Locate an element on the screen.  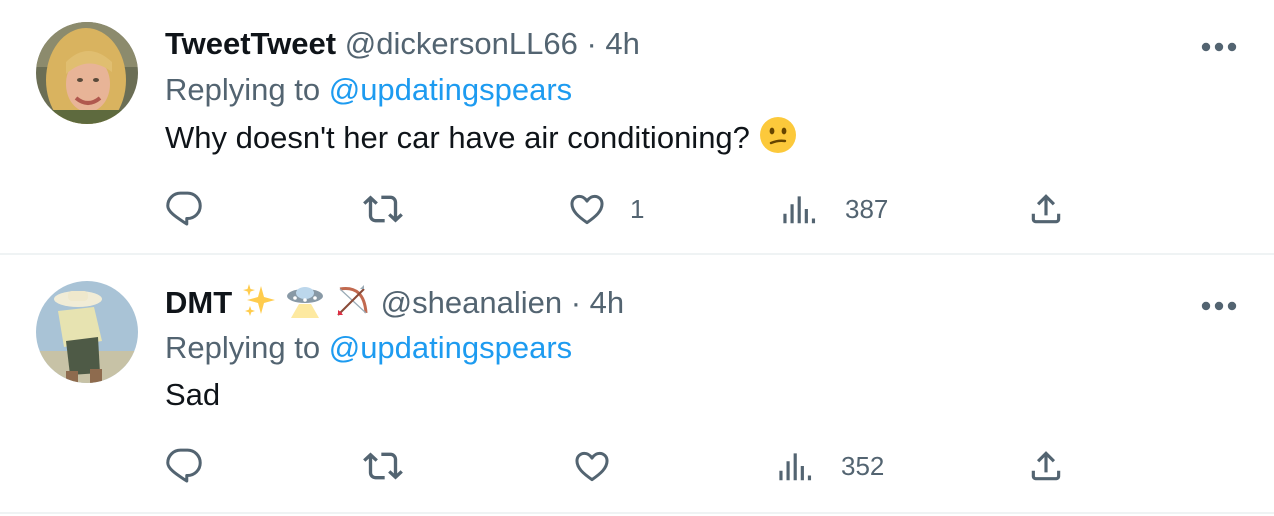
tweet-text: Sad is located at coordinates (192, 395).